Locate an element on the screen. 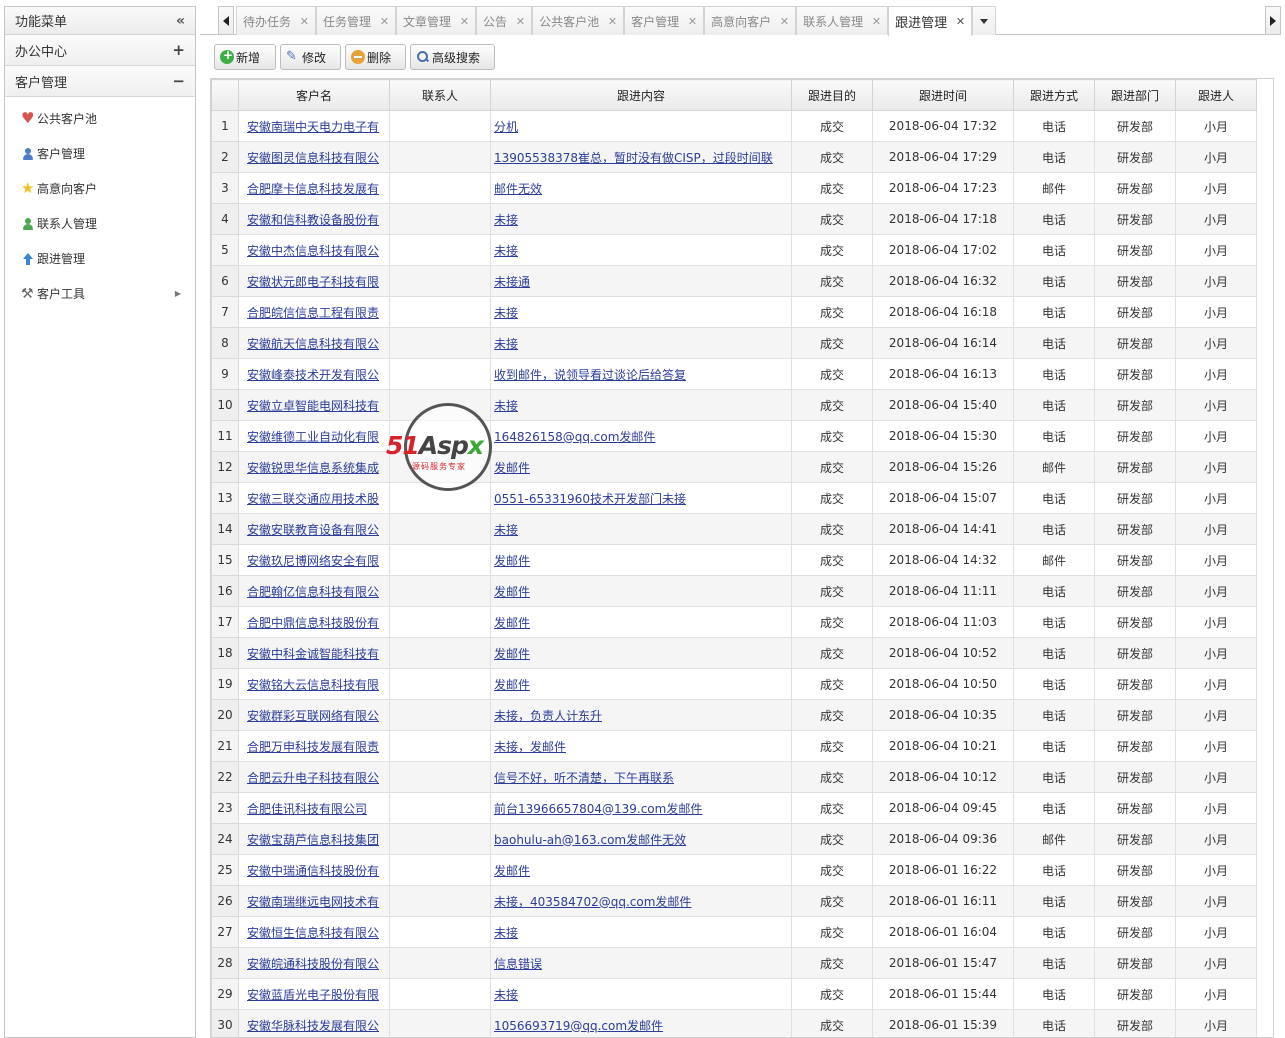  customer-name-link: 合肥摩卡信息科技发展有 is located at coordinates (313, 189).